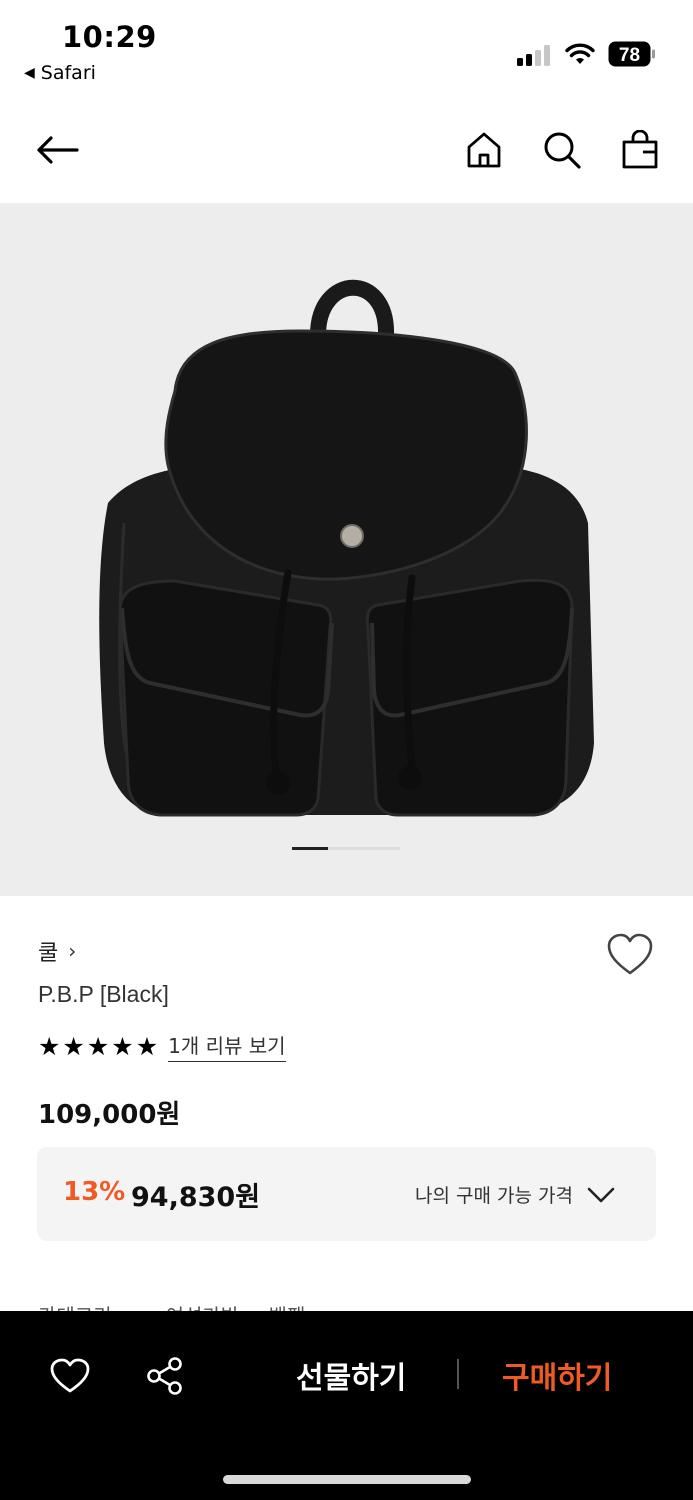 The width and height of the screenshot is (693, 1500). What do you see at coordinates (29, 73) in the screenshot?
I see `back-triangle-icon: ◀` at bounding box center [29, 73].